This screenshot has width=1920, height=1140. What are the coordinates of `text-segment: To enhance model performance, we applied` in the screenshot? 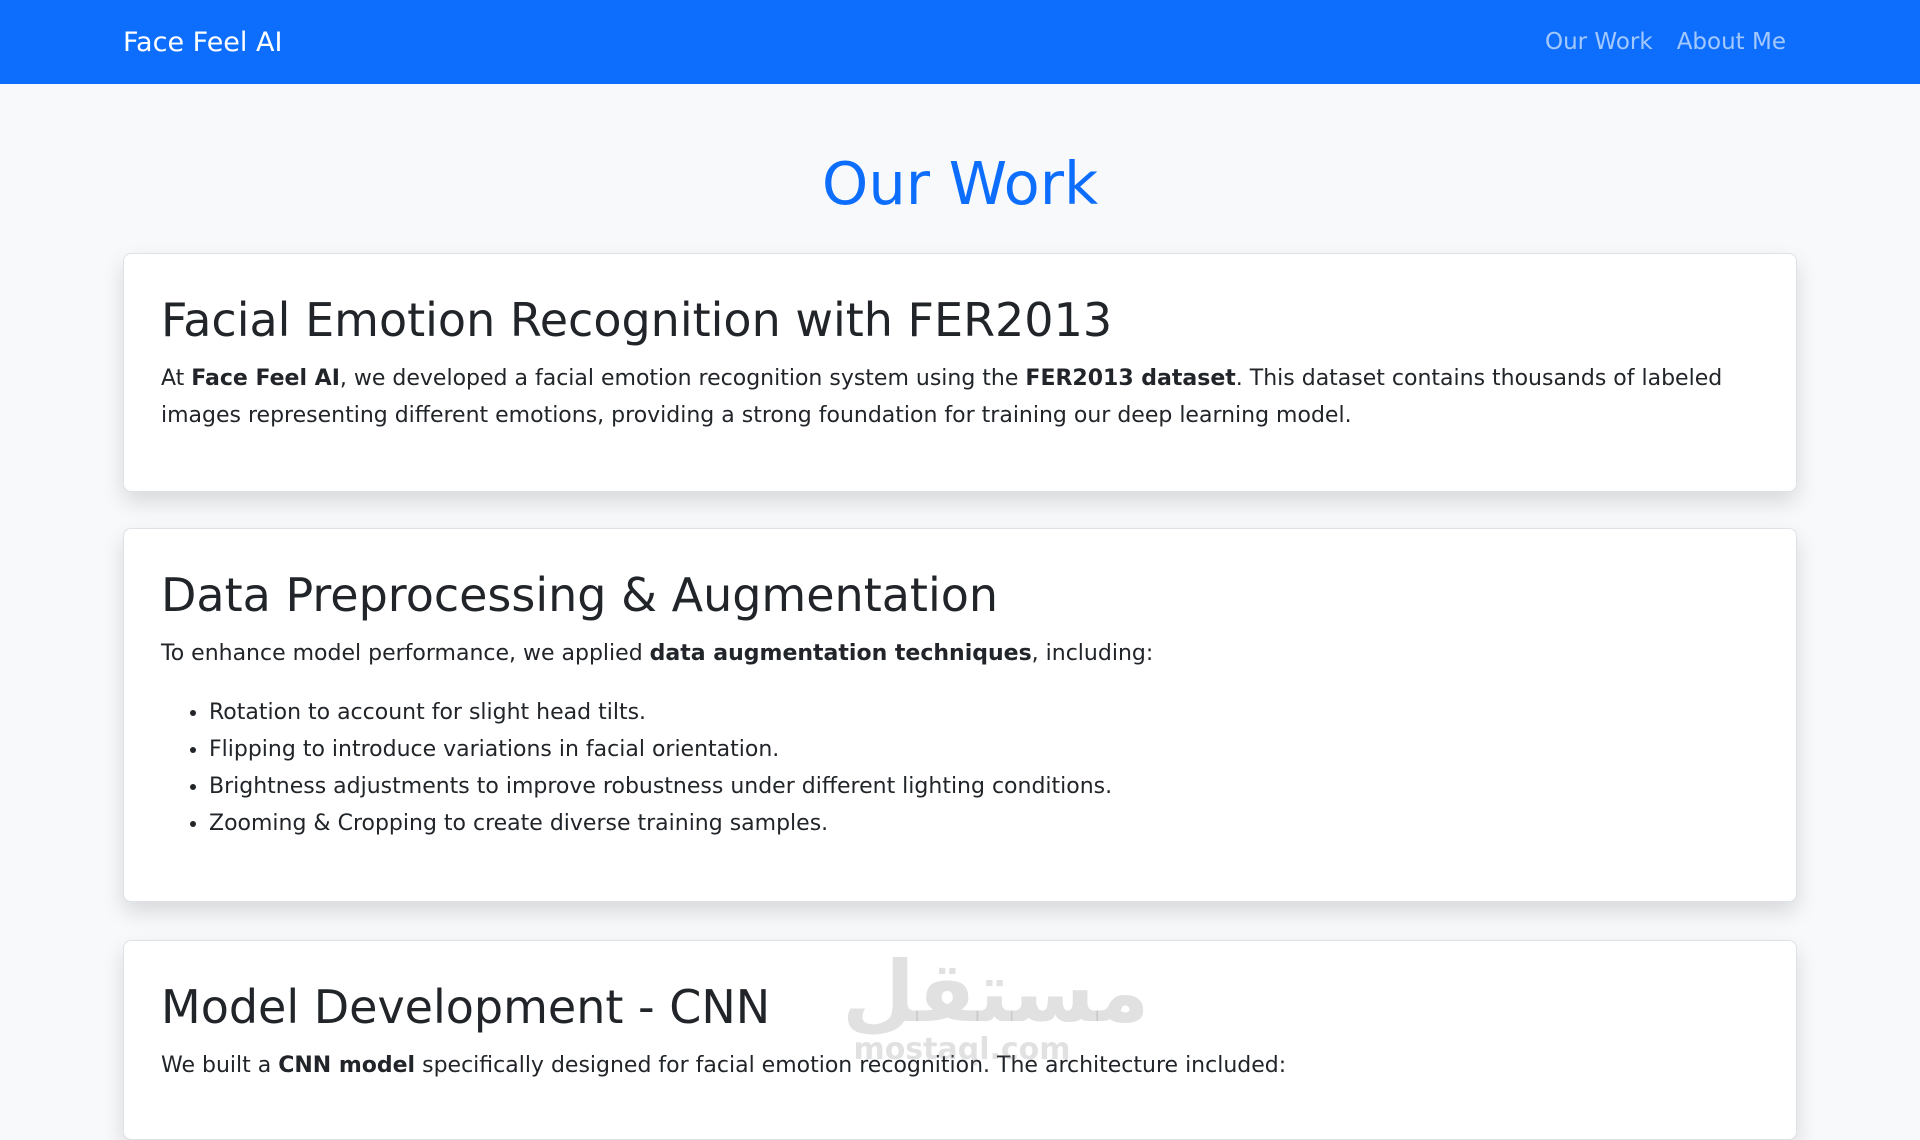 It's located at (405, 653).